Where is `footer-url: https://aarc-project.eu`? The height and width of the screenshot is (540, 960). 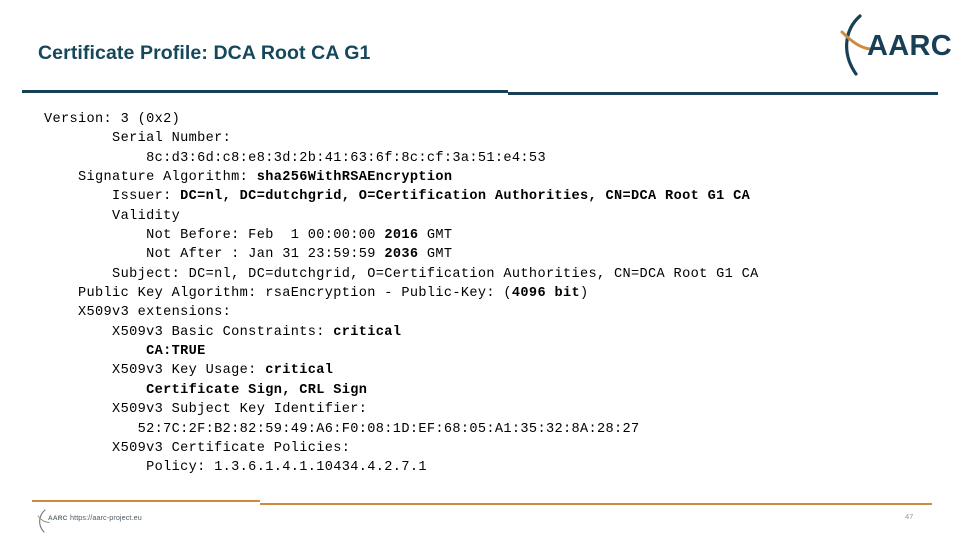
footer-url: https://aarc-project.eu is located at coordinates (106, 517).